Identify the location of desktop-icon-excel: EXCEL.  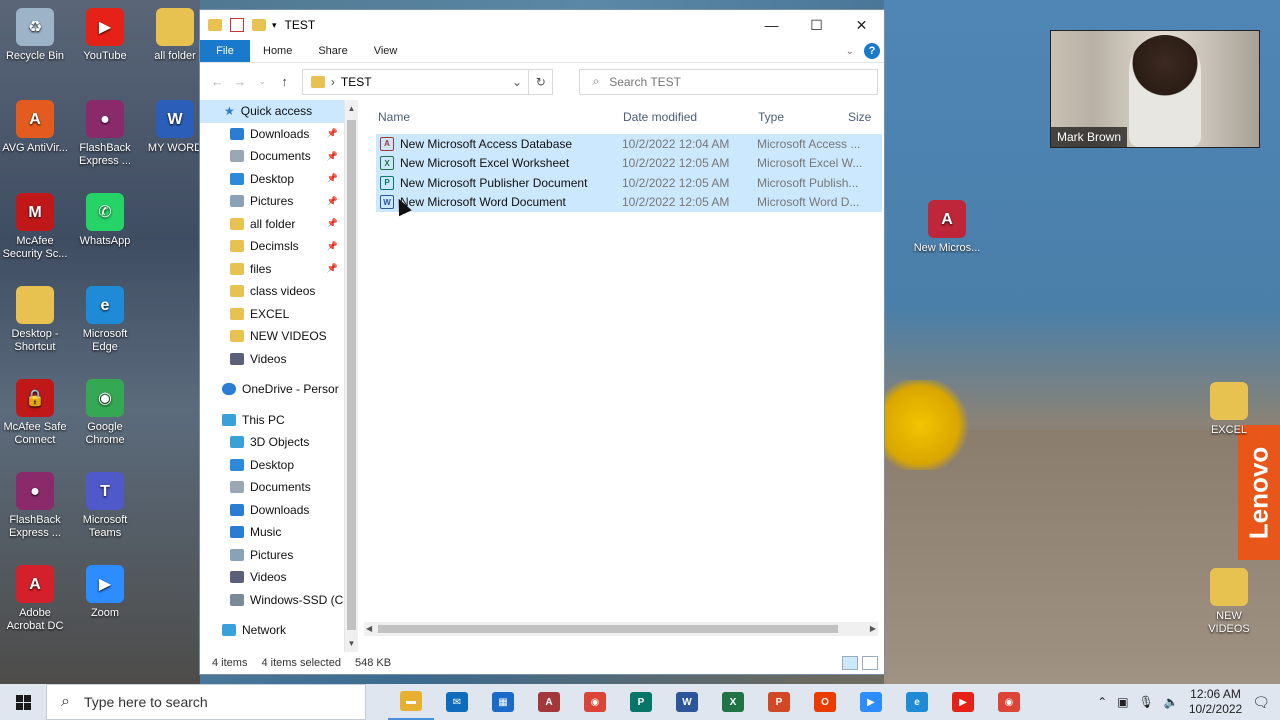
(1229, 409).